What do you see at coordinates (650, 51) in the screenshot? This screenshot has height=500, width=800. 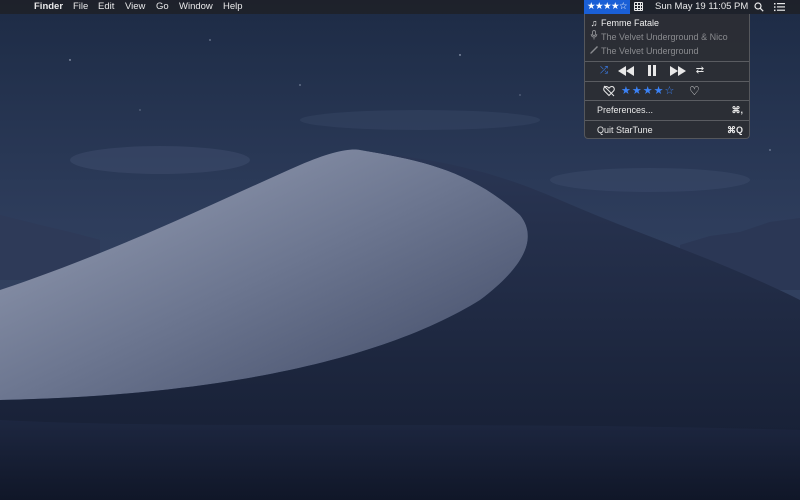 I see `album-name: The Velvet Underground` at bounding box center [650, 51].